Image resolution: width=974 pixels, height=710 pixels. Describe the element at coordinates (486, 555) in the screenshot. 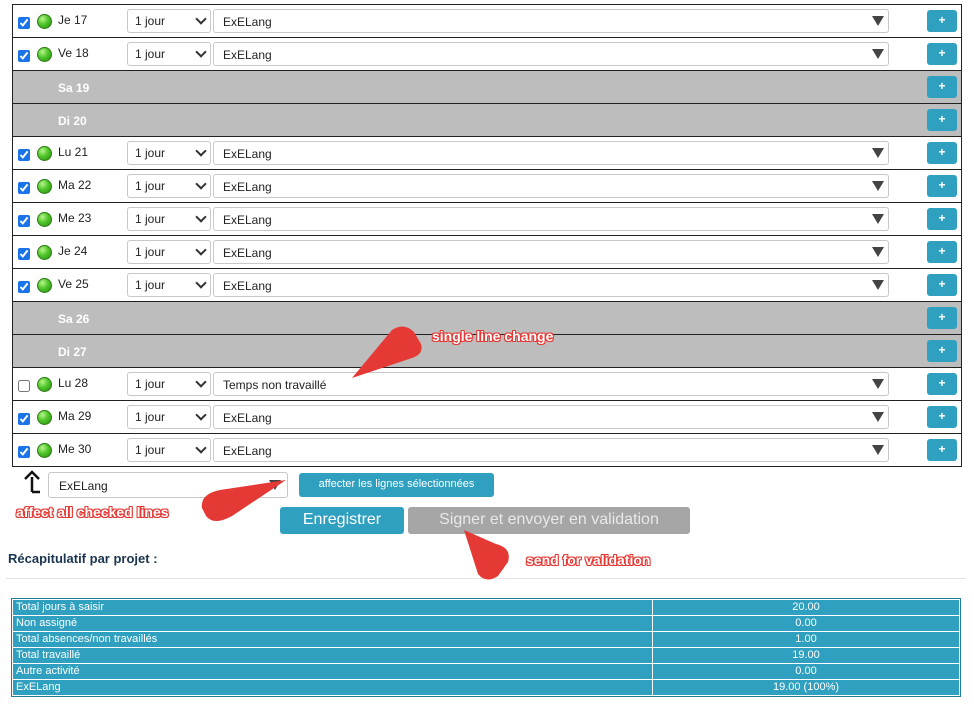

I see `callout-pointer-send` at that location.